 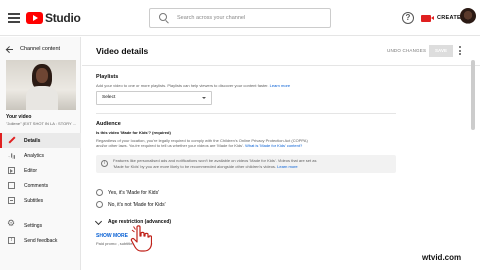 I want to click on feedback-icon, so click(x=11, y=240).